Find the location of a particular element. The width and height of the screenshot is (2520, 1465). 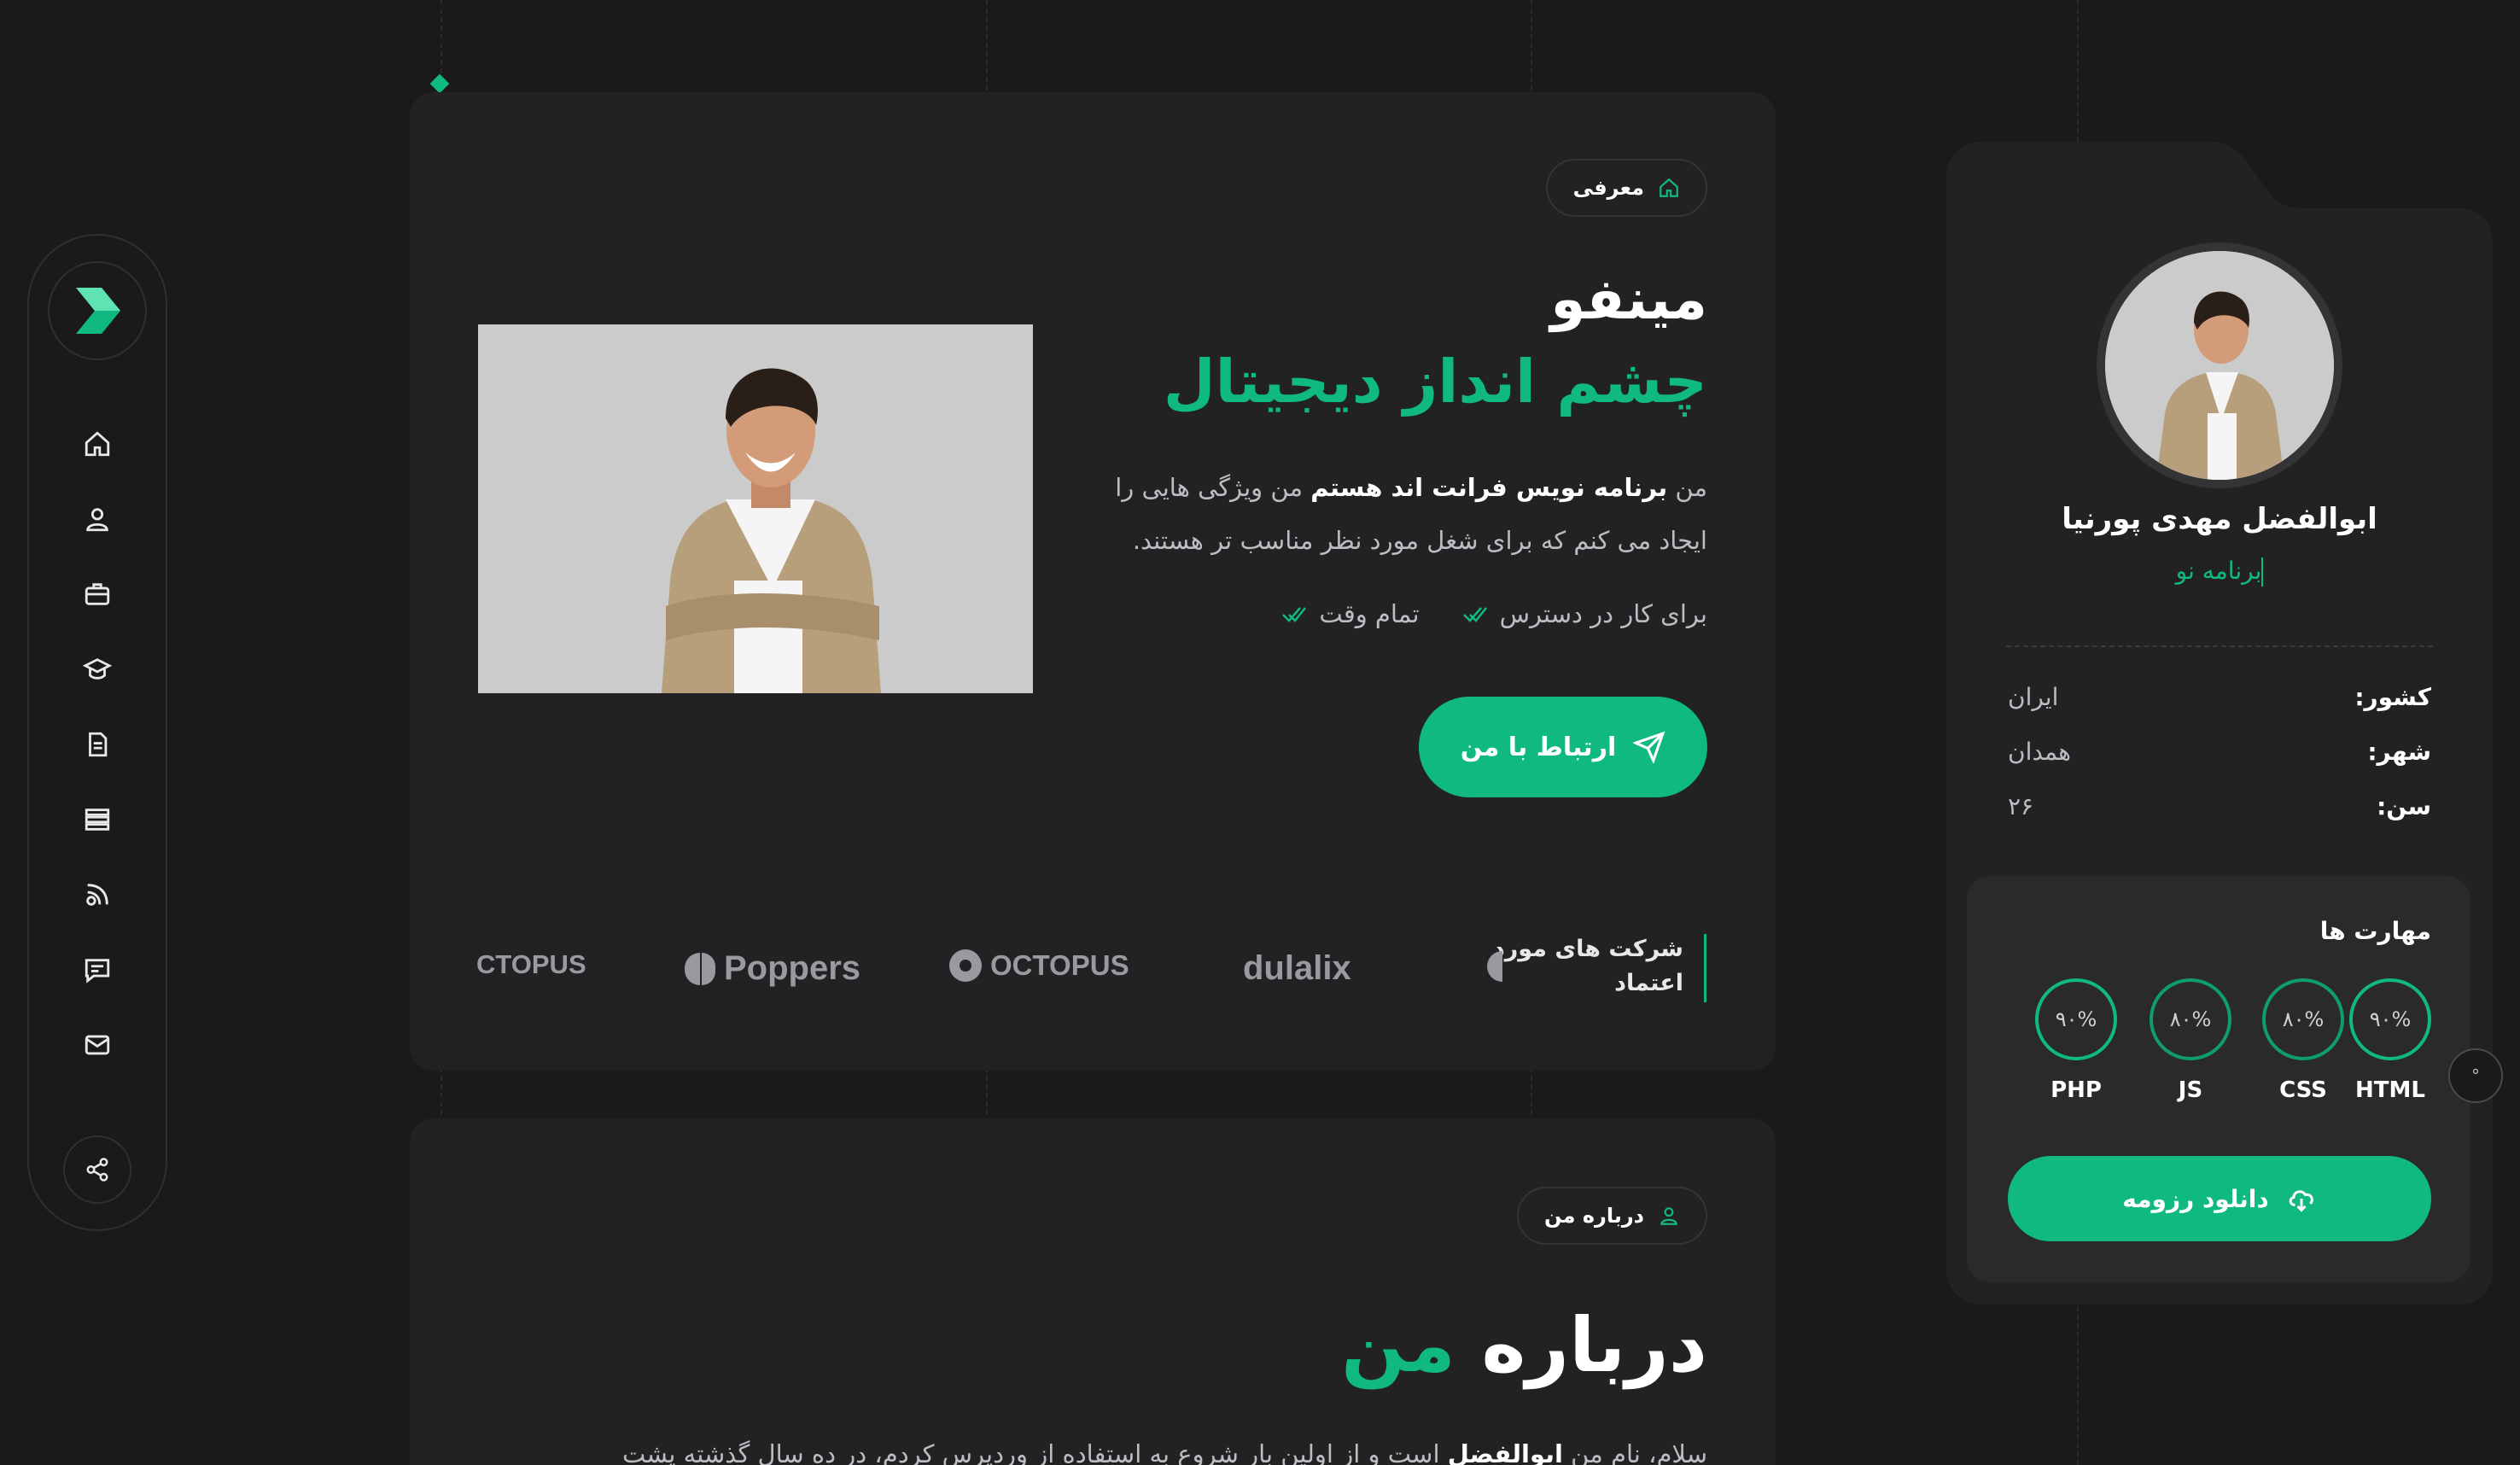

send-icon is located at coordinates (1649, 747).